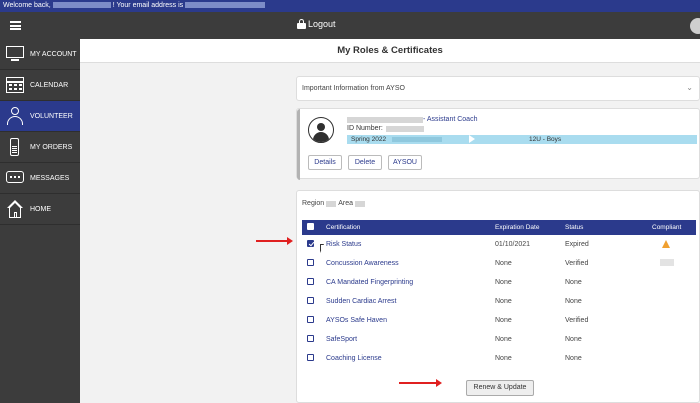 The image size is (700, 403). What do you see at coordinates (450, 119) in the screenshot?
I see `role-title: - Assistant Coach` at bounding box center [450, 119].